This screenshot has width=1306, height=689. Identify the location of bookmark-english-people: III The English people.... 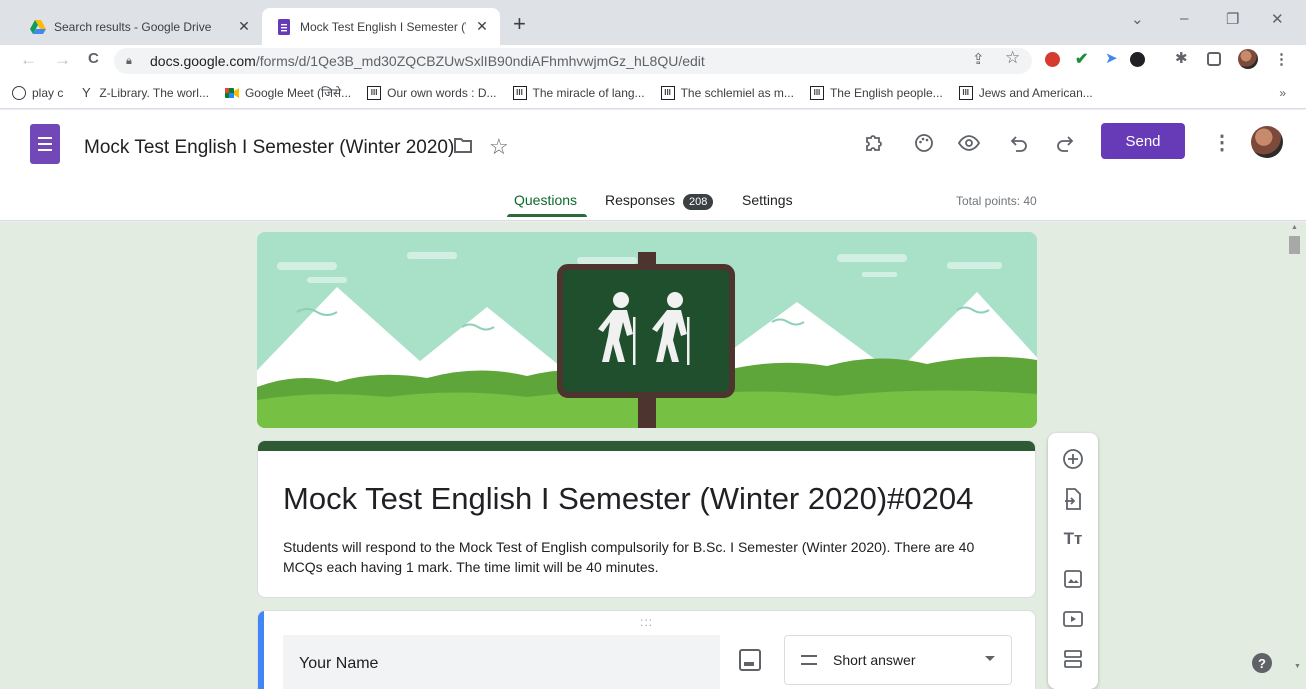
(876, 92).